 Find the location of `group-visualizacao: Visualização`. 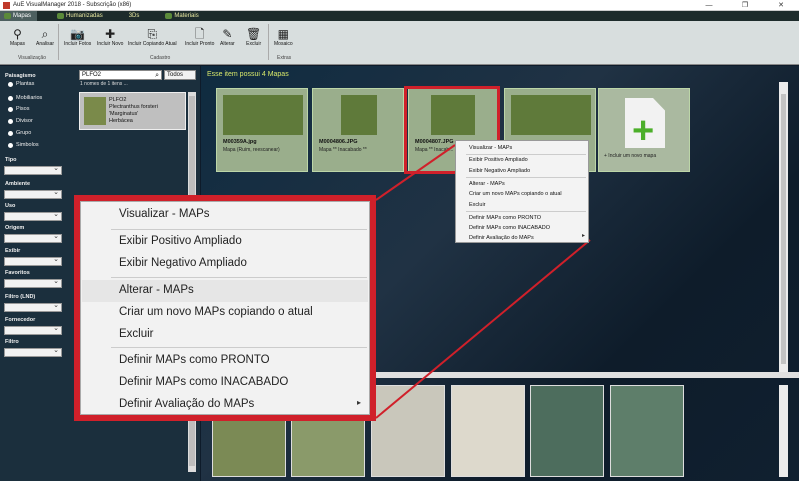

group-visualizacao: Visualização is located at coordinates (32, 58).